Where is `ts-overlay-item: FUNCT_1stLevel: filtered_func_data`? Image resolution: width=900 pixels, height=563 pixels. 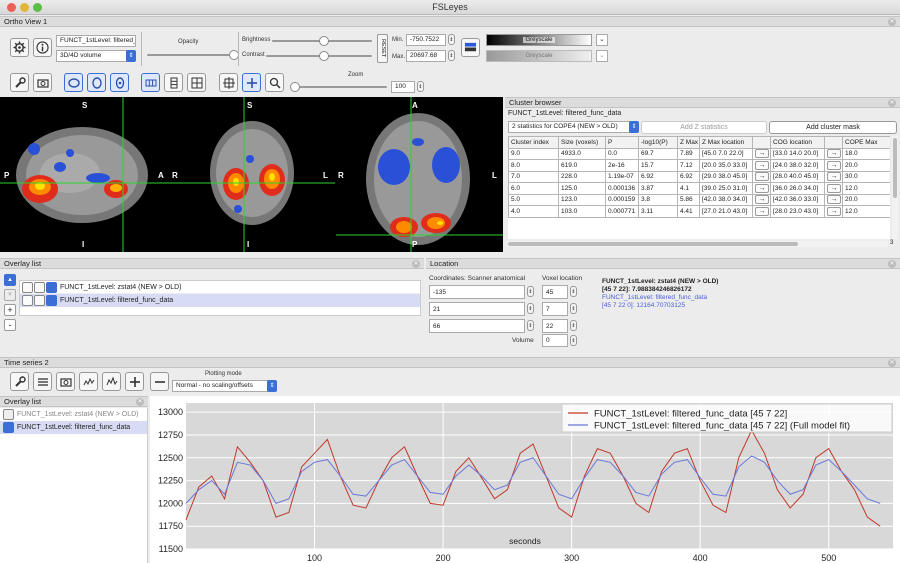 ts-overlay-item: FUNCT_1stLevel: filtered_func_data is located at coordinates (73, 427).